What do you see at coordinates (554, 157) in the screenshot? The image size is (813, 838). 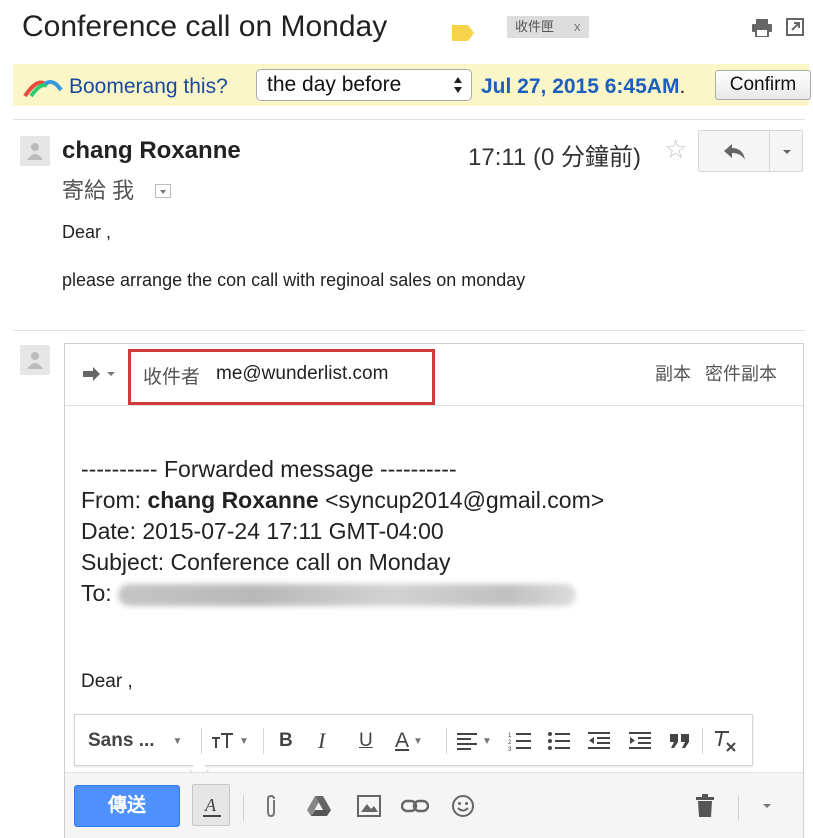 I see `message-time: 17:11 (0 分鐘前)` at bounding box center [554, 157].